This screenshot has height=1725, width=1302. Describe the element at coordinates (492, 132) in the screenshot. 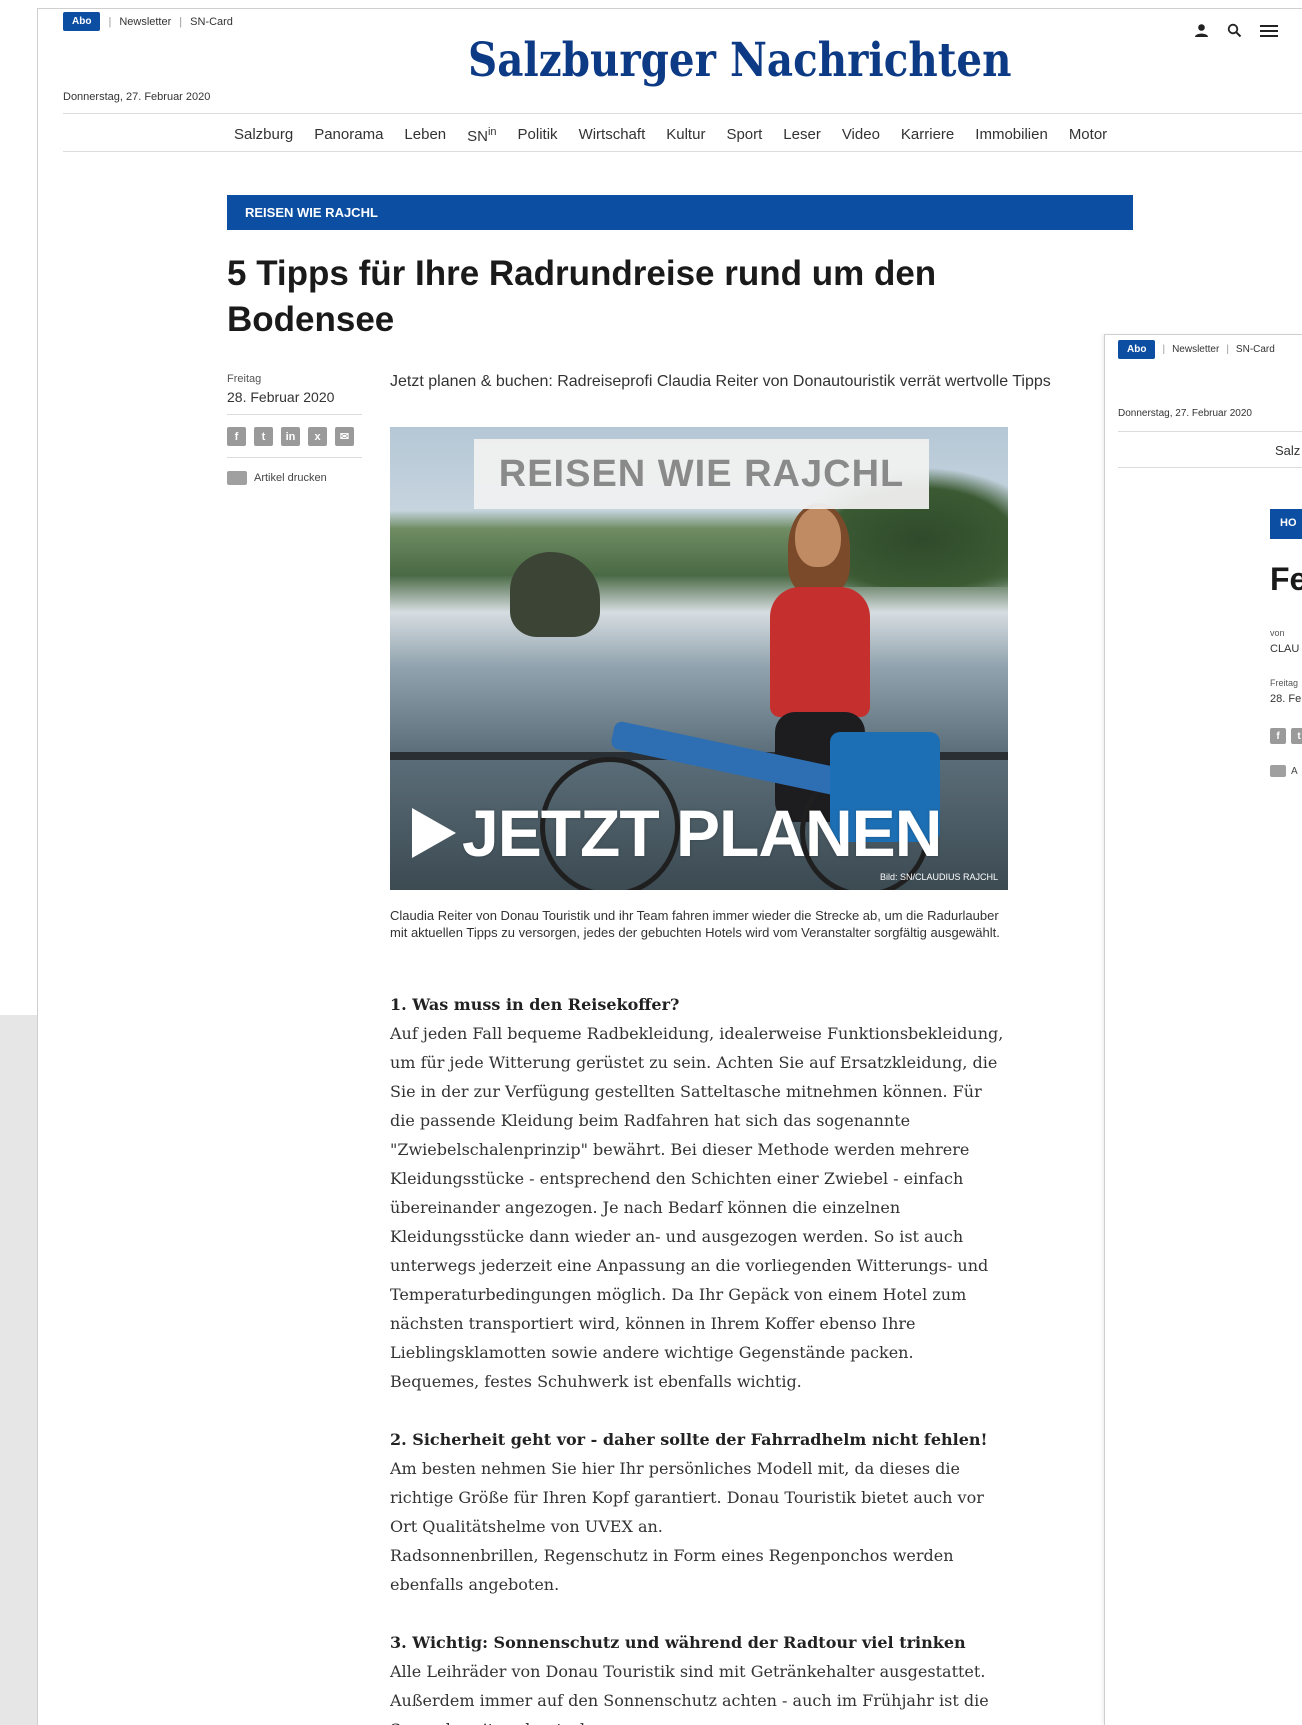

I see `nav-item-sn-sup: in` at that location.